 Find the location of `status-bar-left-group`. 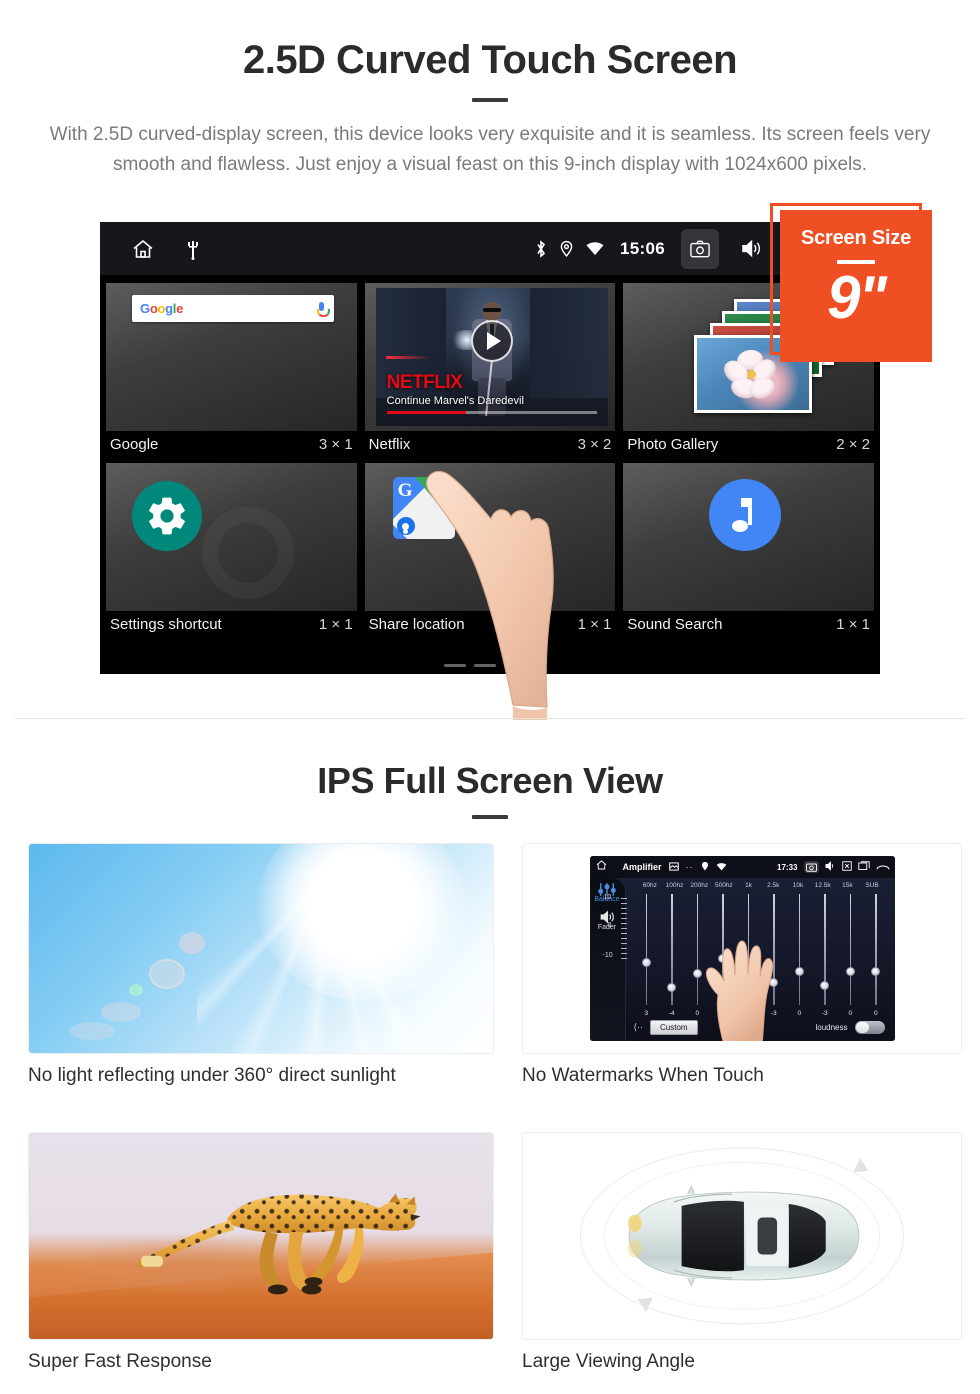

status-bar-left-group is located at coordinates (150, 249).